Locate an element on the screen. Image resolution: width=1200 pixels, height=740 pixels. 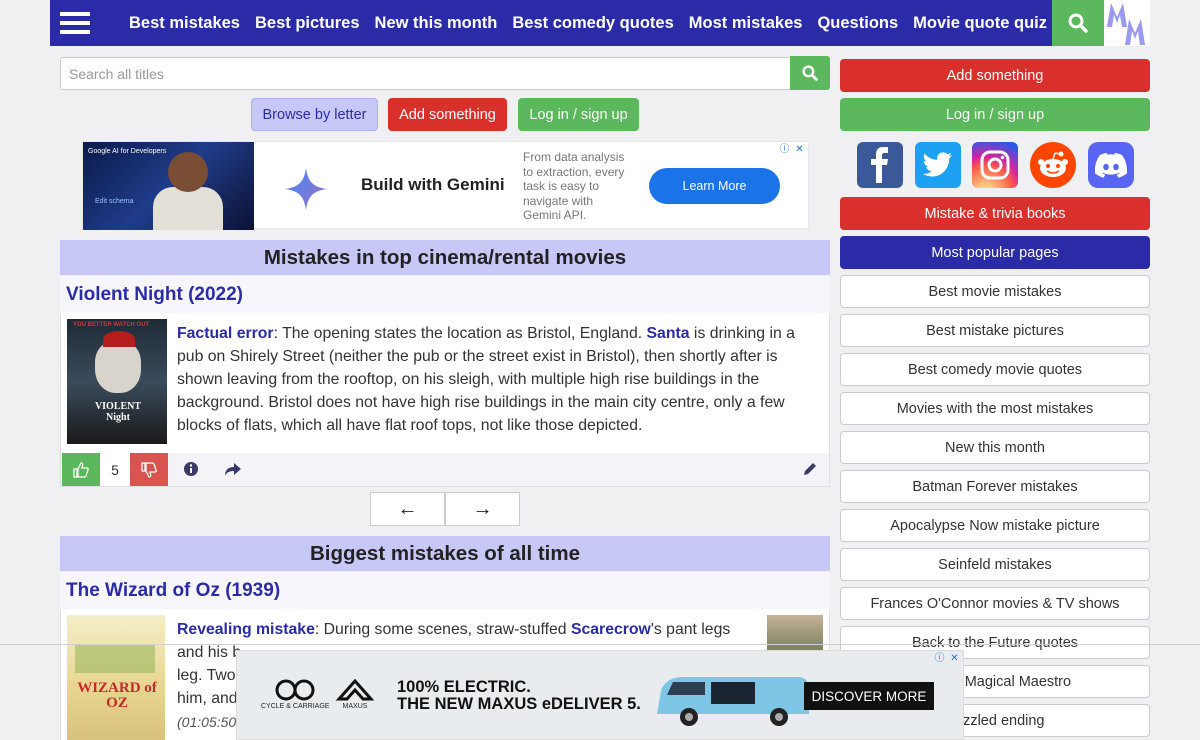
ad-discover-more-button: DISCOVER MORE is located at coordinates (869, 696).